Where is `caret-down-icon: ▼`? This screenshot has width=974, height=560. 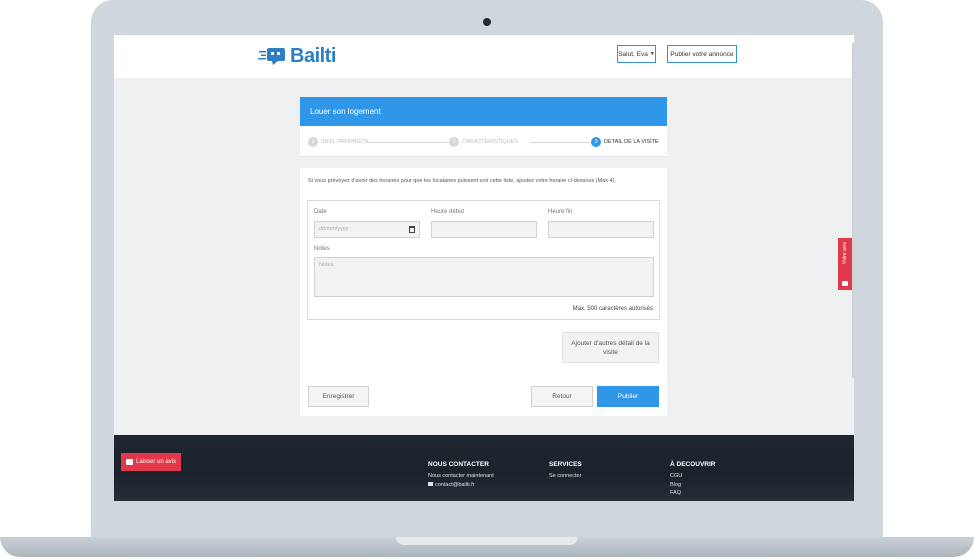 caret-down-icon: ▼ is located at coordinates (652, 54).